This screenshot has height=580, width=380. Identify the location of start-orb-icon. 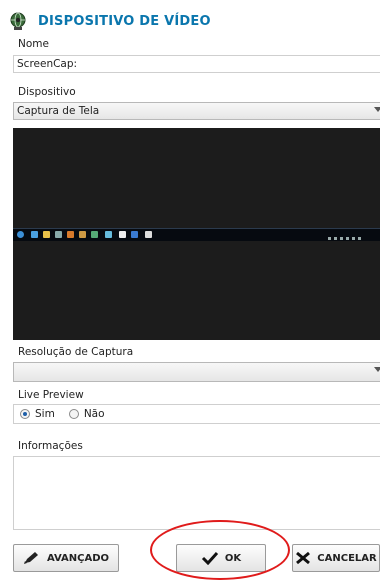
(20, 234).